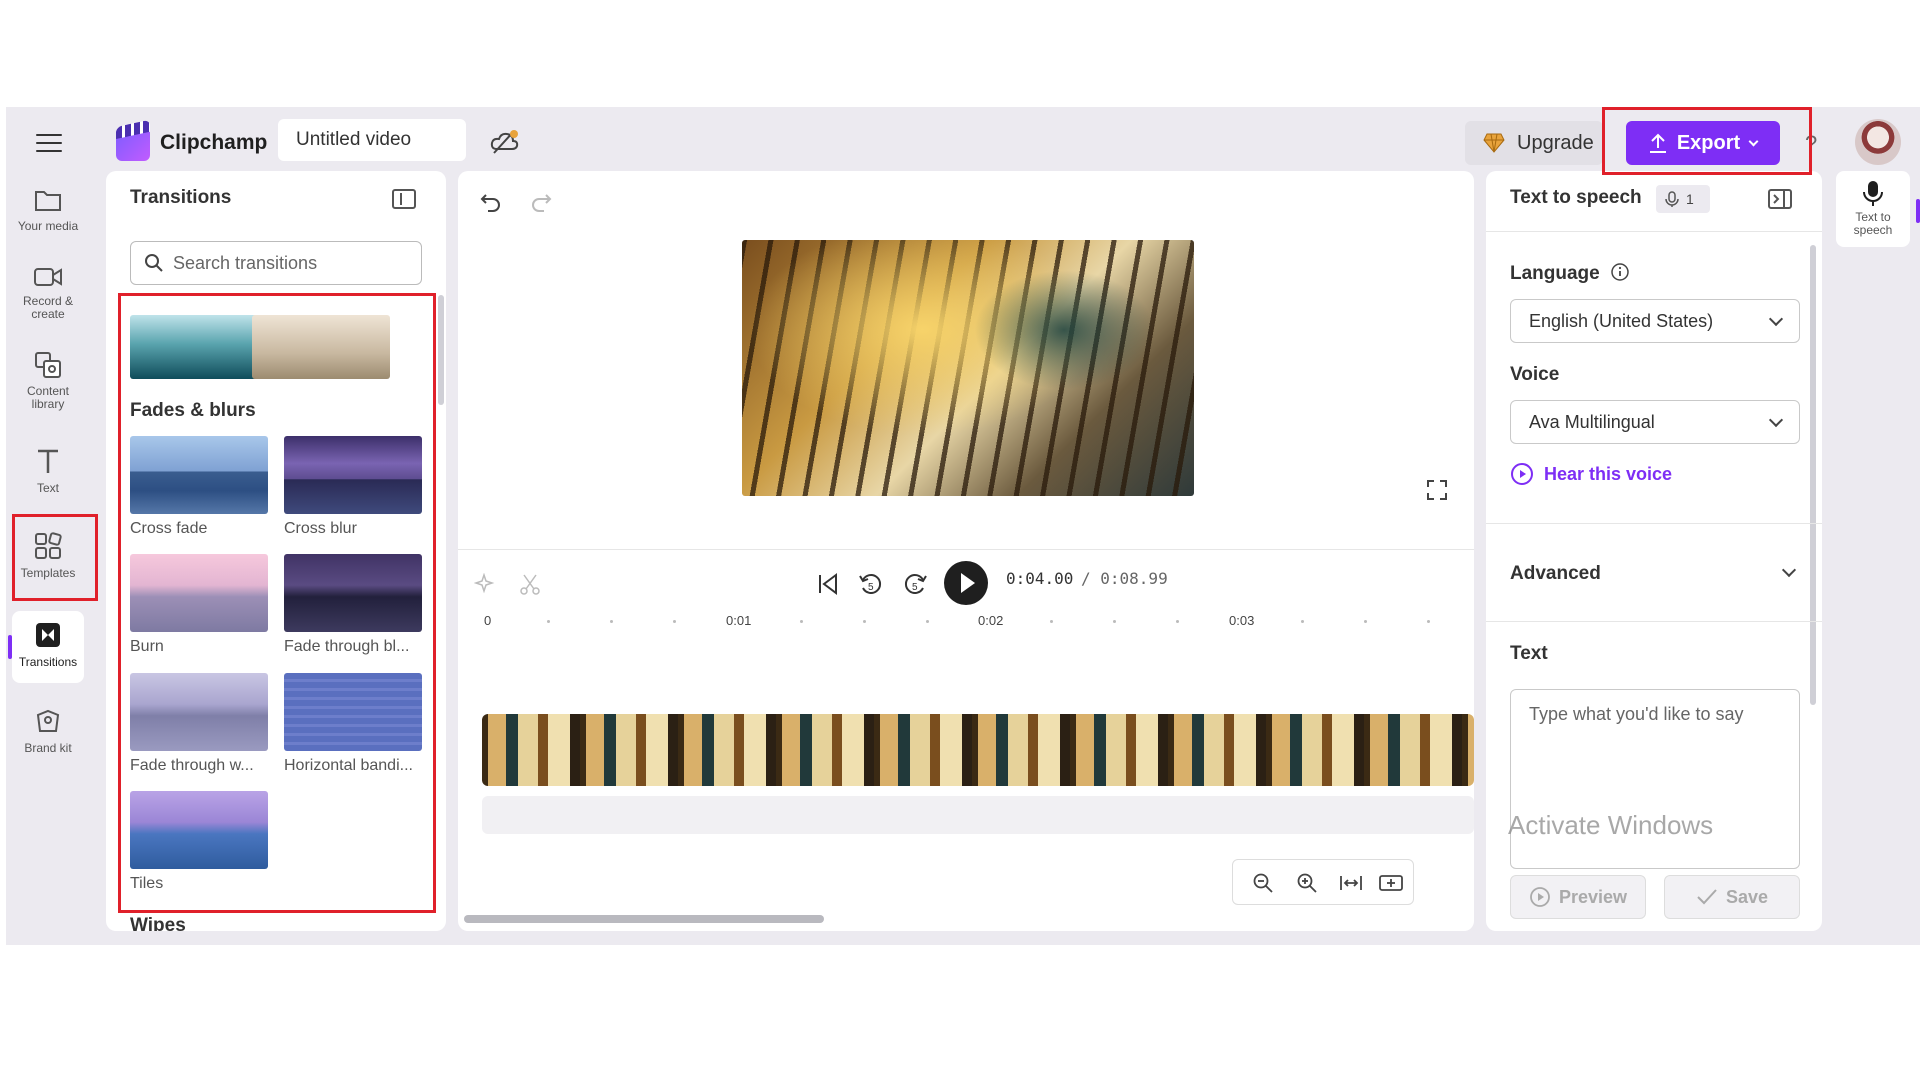  What do you see at coordinates (181, 197) in the screenshot?
I see `panel-title: Transitions` at bounding box center [181, 197].